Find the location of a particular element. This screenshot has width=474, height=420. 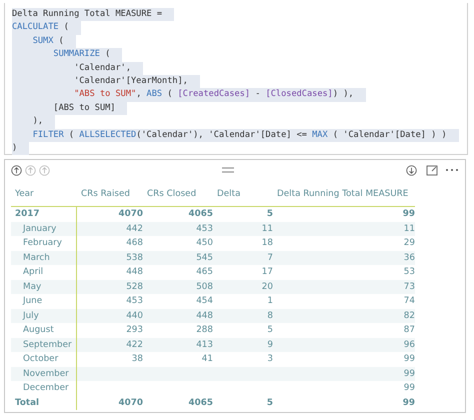

more-options-icon is located at coordinates (452, 170).